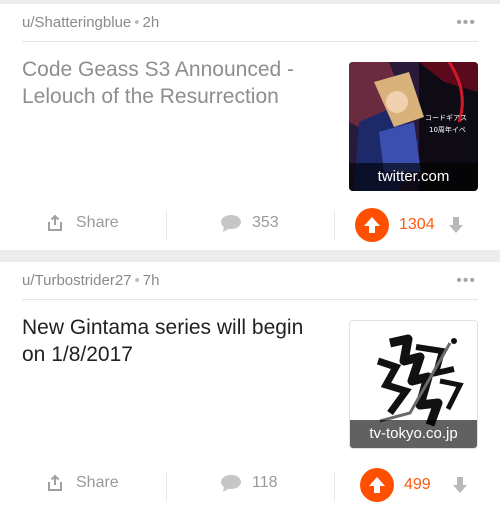  Describe the element at coordinates (413, 434) in the screenshot. I see `post-domain: tv-tokyo.co.jp` at that location.